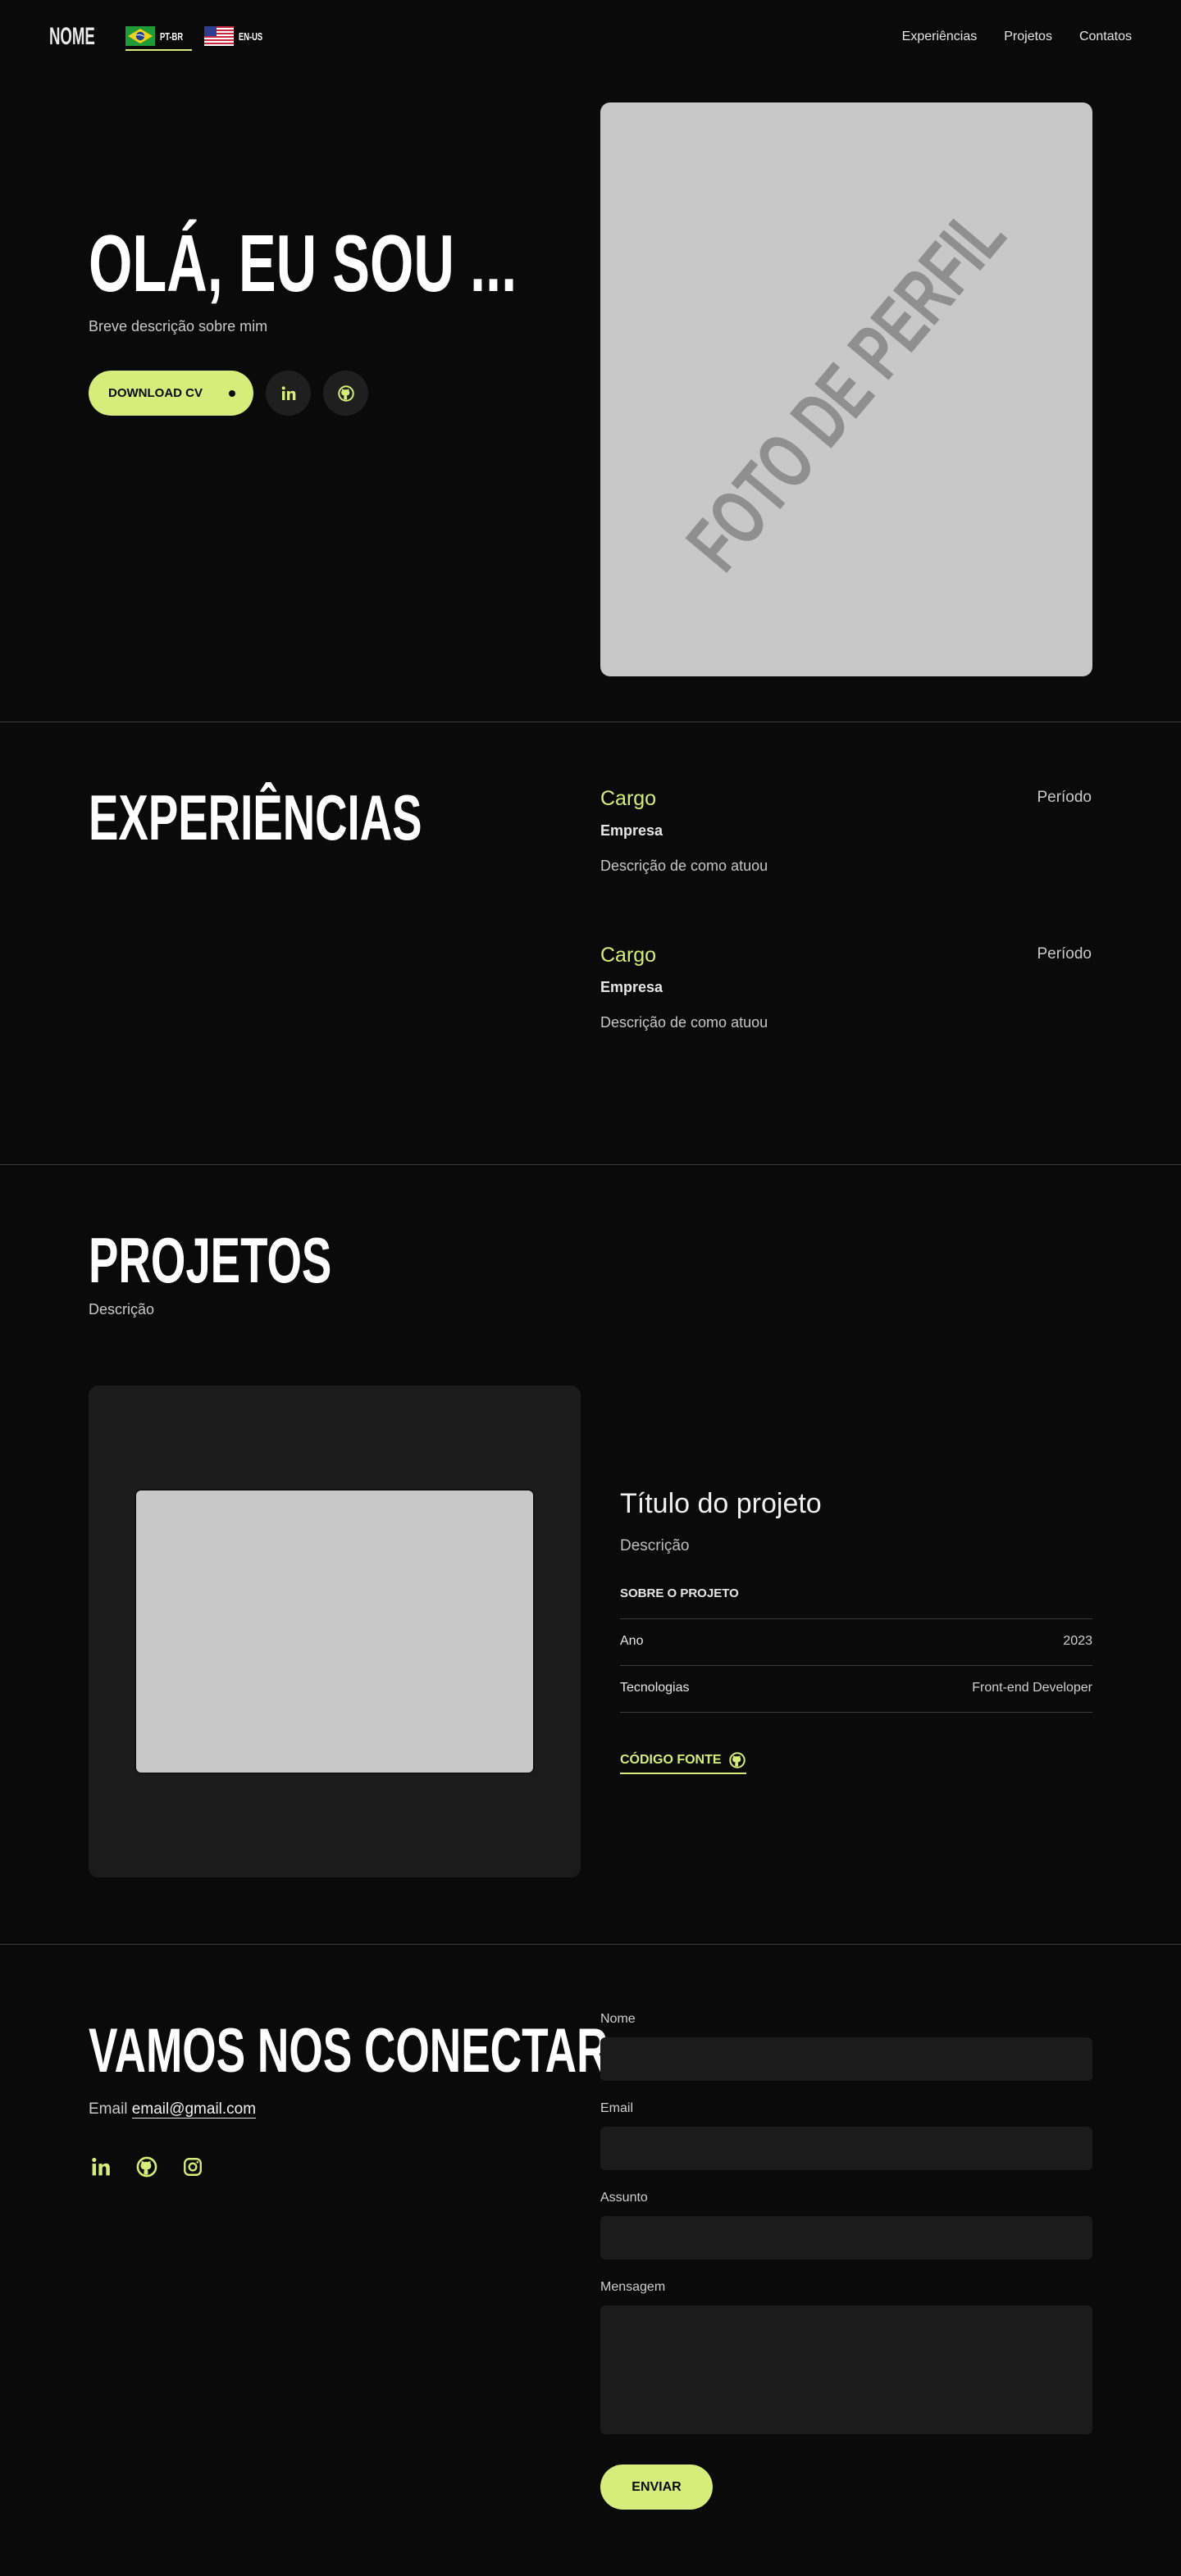 This screenshot has width=1181, height=2576. What do you see at coordinates (255, 817) in the screenshot?
I see `experience-title: EXPERIÊNCIAS` at bounding box center [255, 817].